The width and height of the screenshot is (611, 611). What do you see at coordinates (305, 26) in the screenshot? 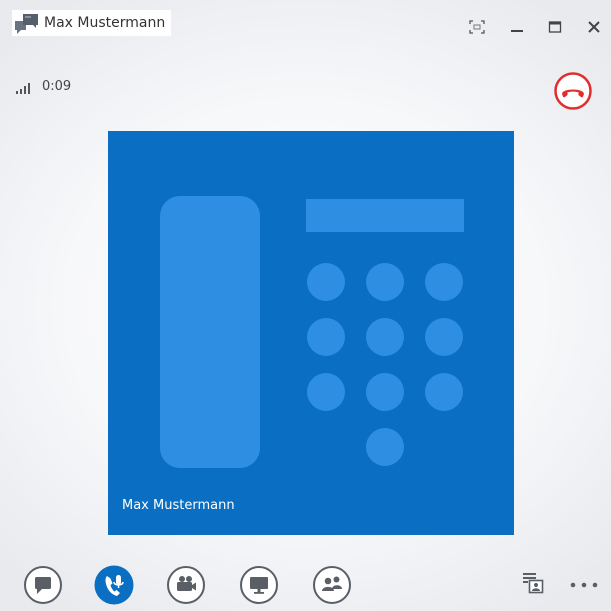
I see `title-bar: Max Mustermann` at bounding box center [305, 26].